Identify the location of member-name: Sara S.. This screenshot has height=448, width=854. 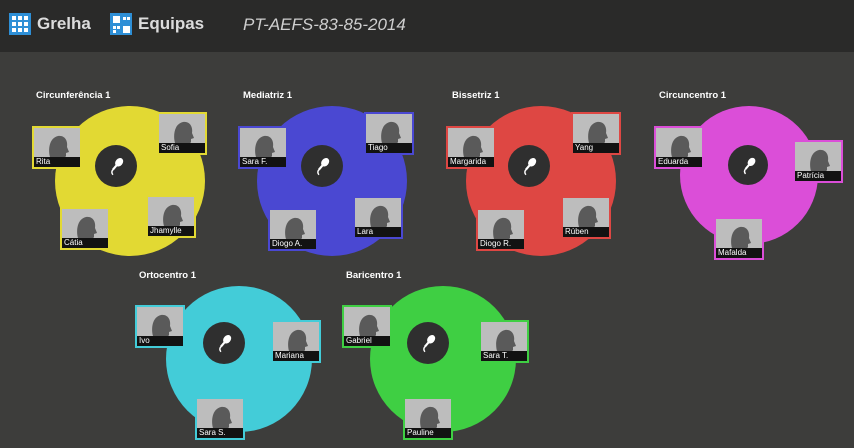
(220, 433).